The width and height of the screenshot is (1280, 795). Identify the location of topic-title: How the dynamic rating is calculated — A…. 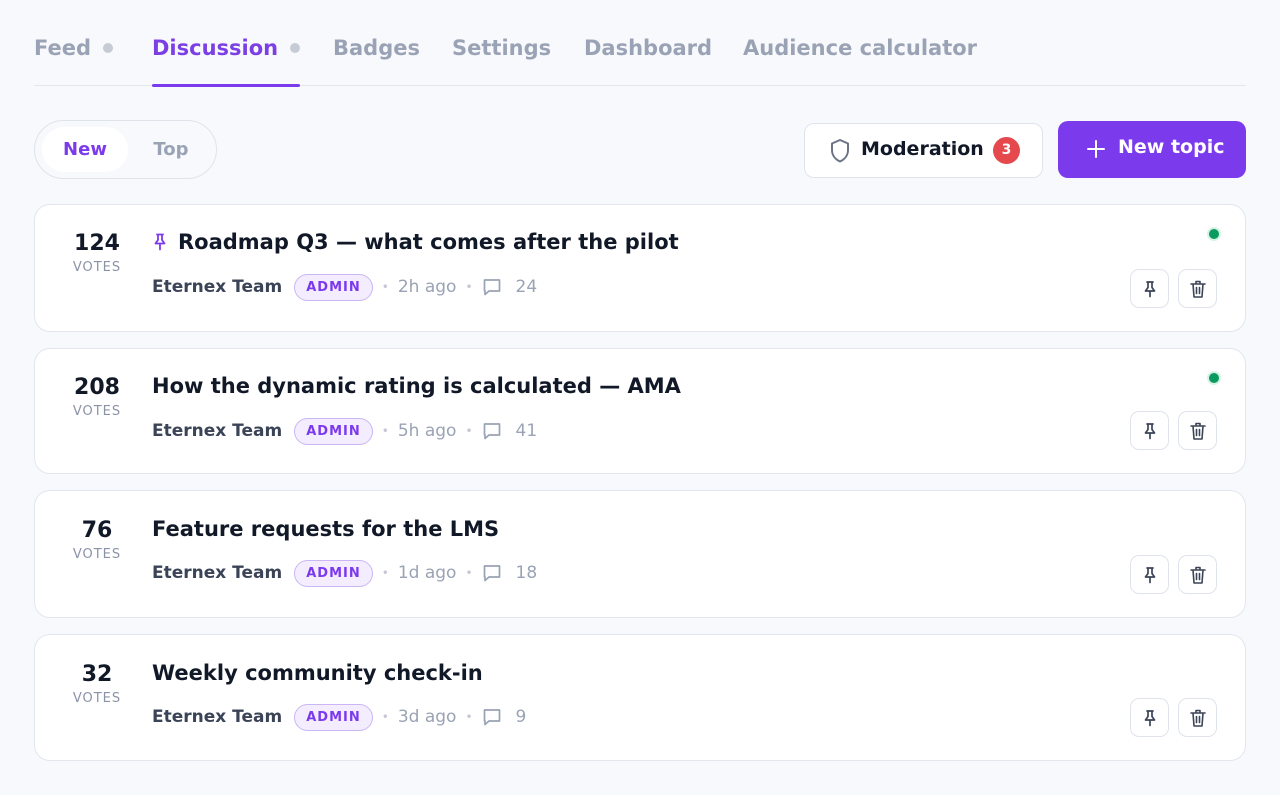
(416, 386).